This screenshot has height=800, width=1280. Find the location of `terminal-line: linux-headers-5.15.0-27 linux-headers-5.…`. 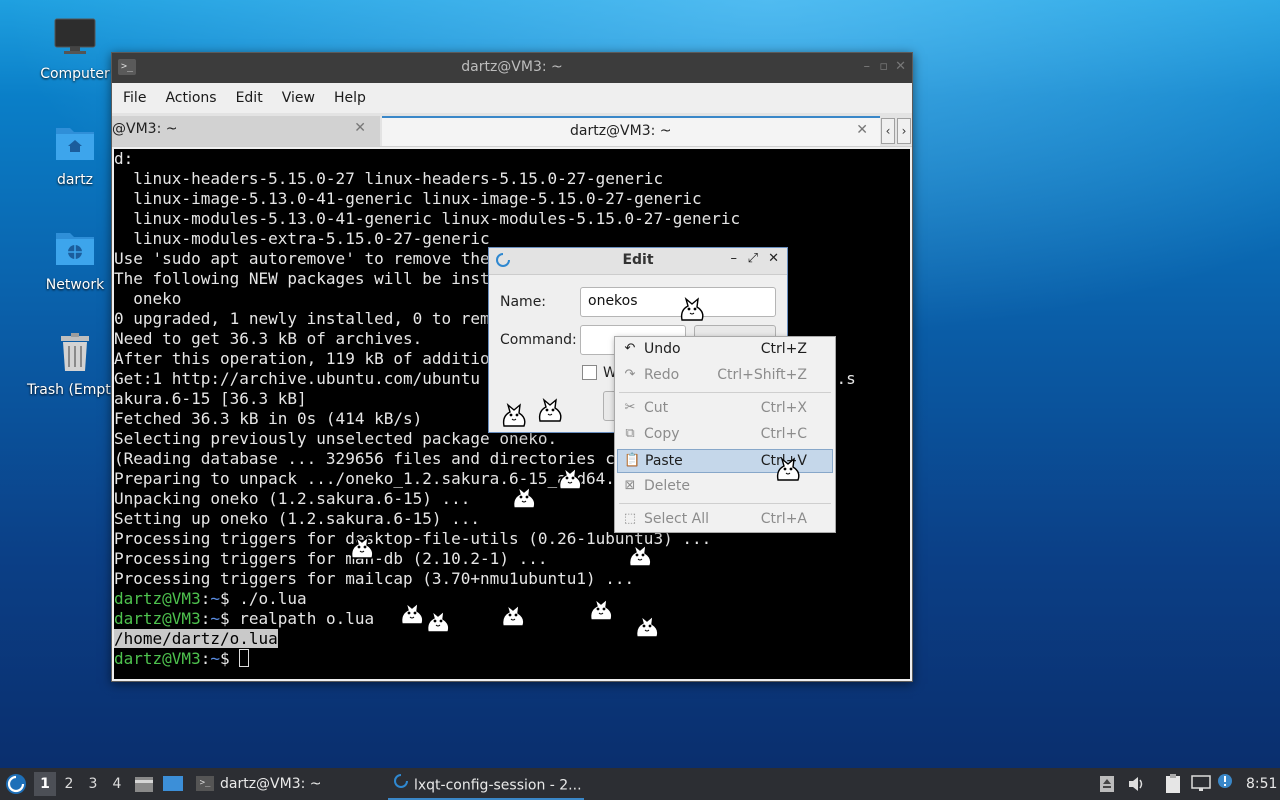

terminal-line: linux-headers-5.15.0-27 linux-headers-5.… is located at coordinates (389, 178).